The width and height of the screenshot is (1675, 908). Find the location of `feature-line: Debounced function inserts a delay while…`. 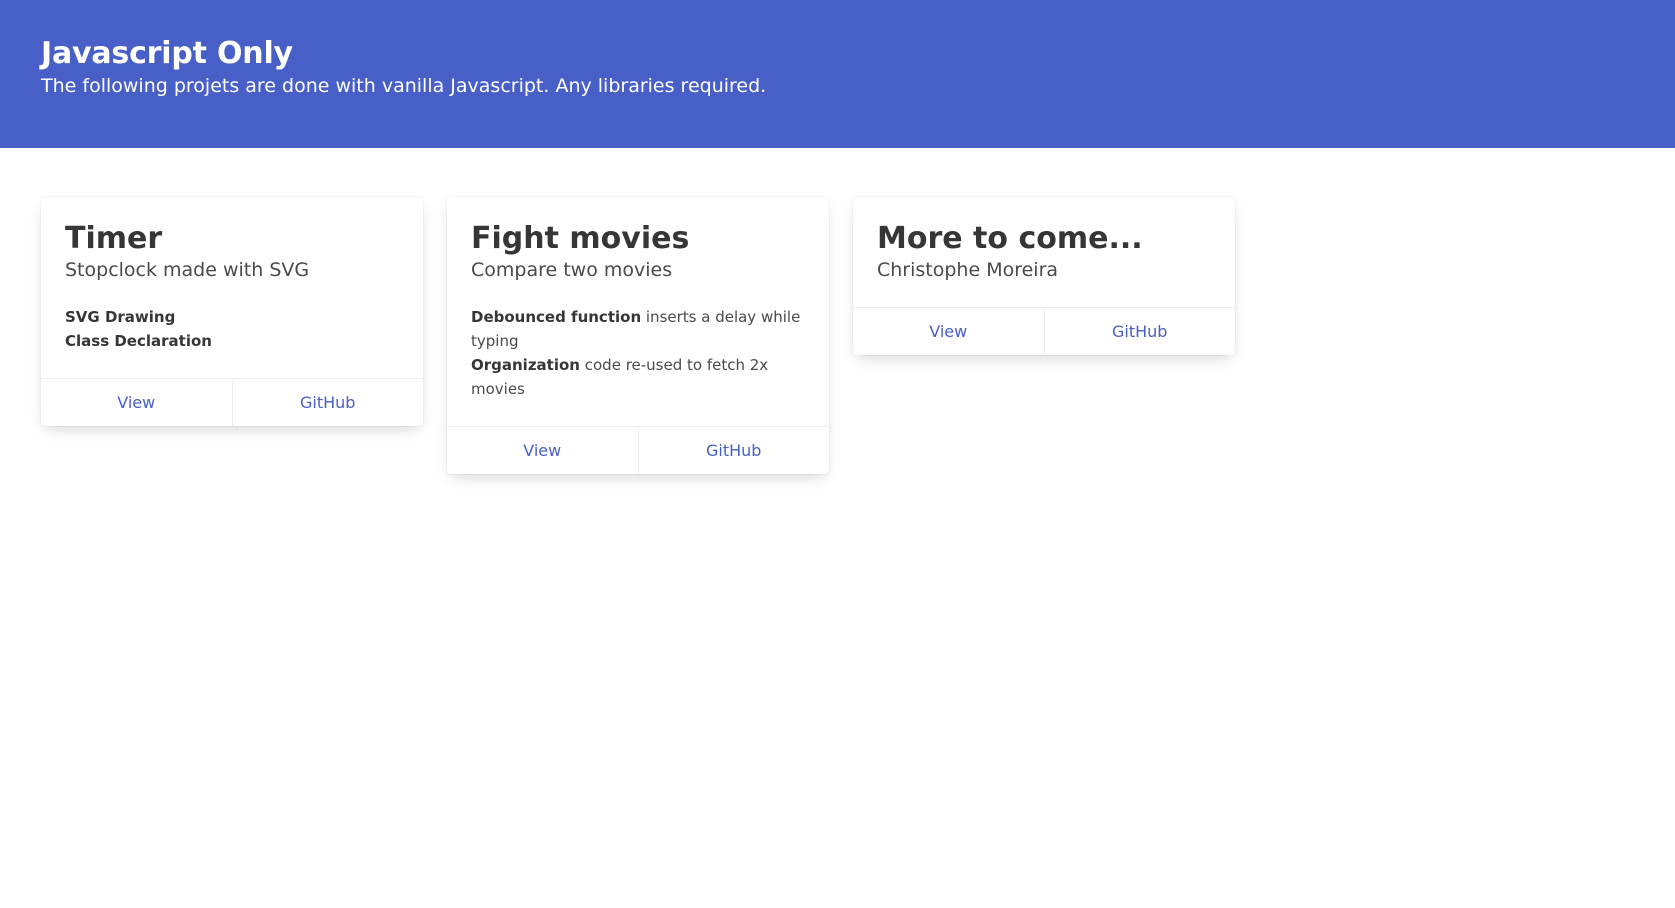

feature-line: Debounced function inserts a delay while… is located at coordinates (638, 329).